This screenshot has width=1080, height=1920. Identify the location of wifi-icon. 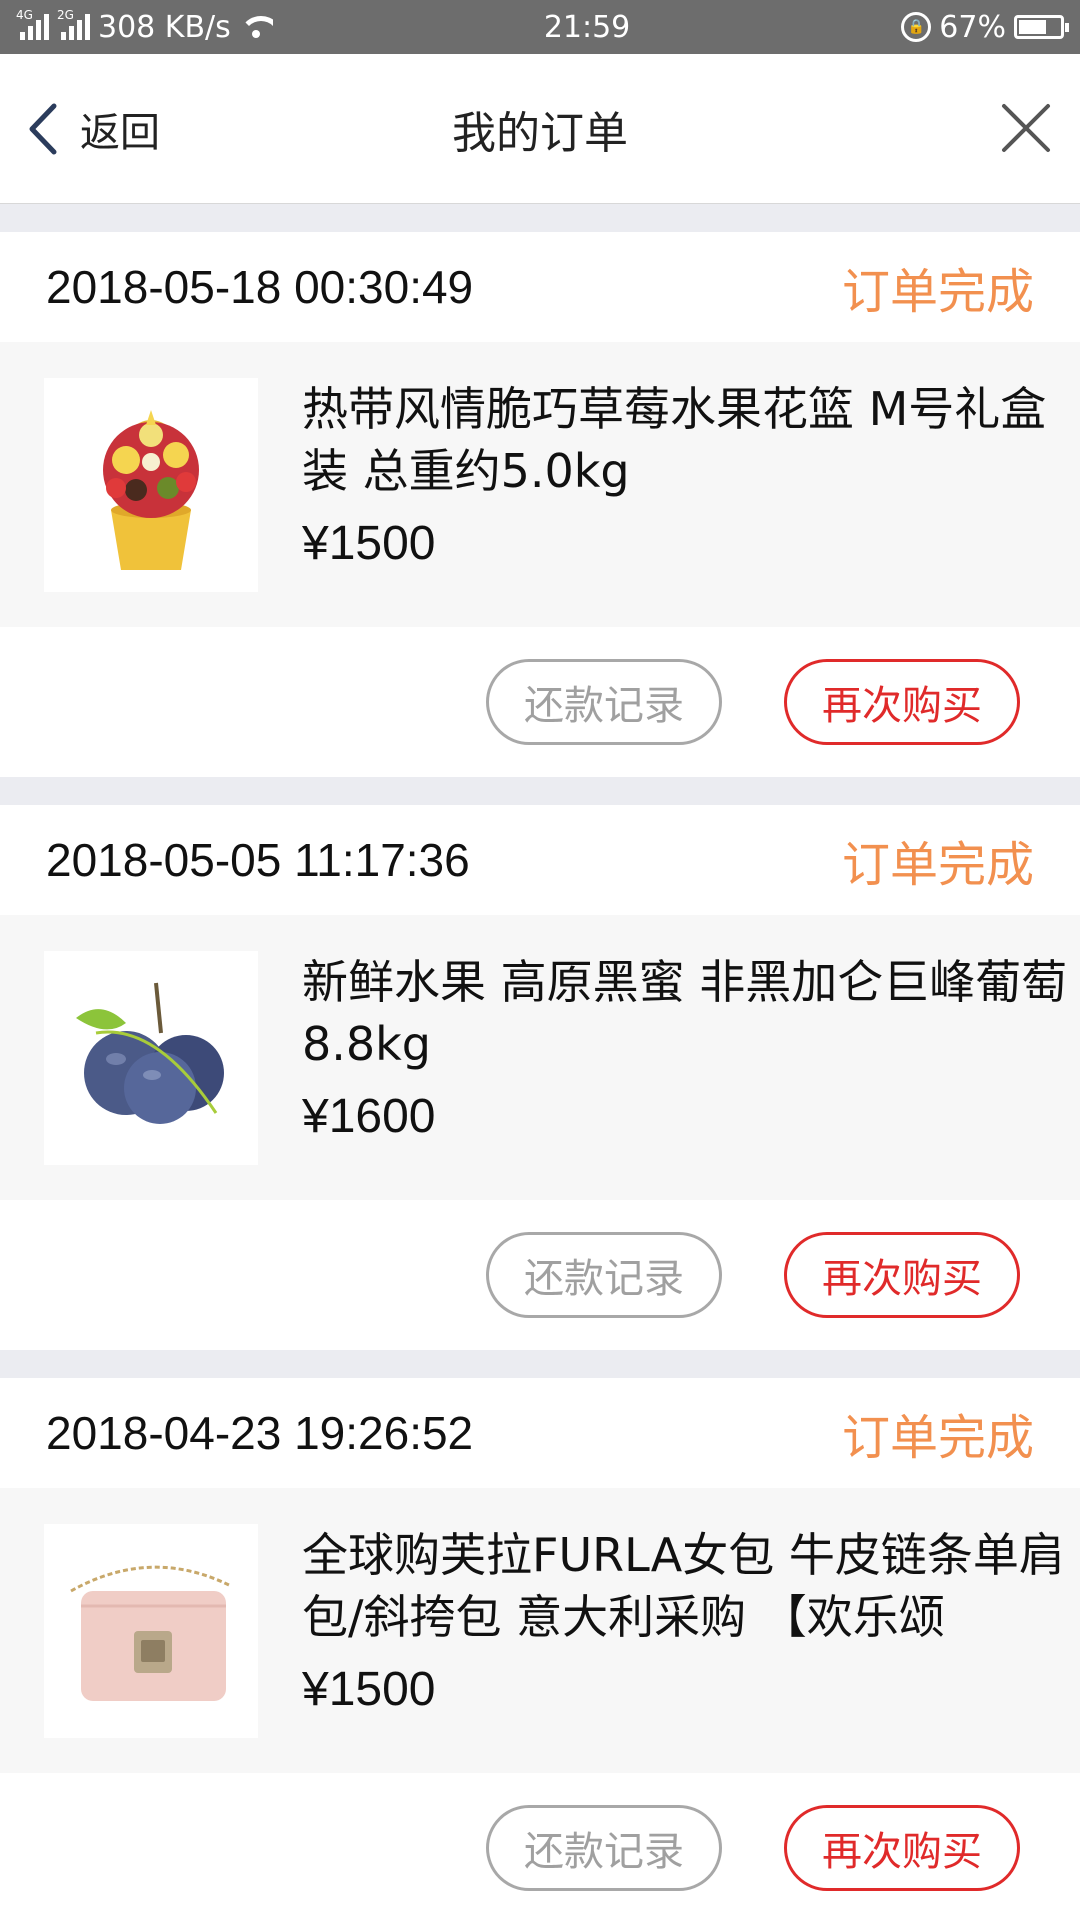
(255, 27).